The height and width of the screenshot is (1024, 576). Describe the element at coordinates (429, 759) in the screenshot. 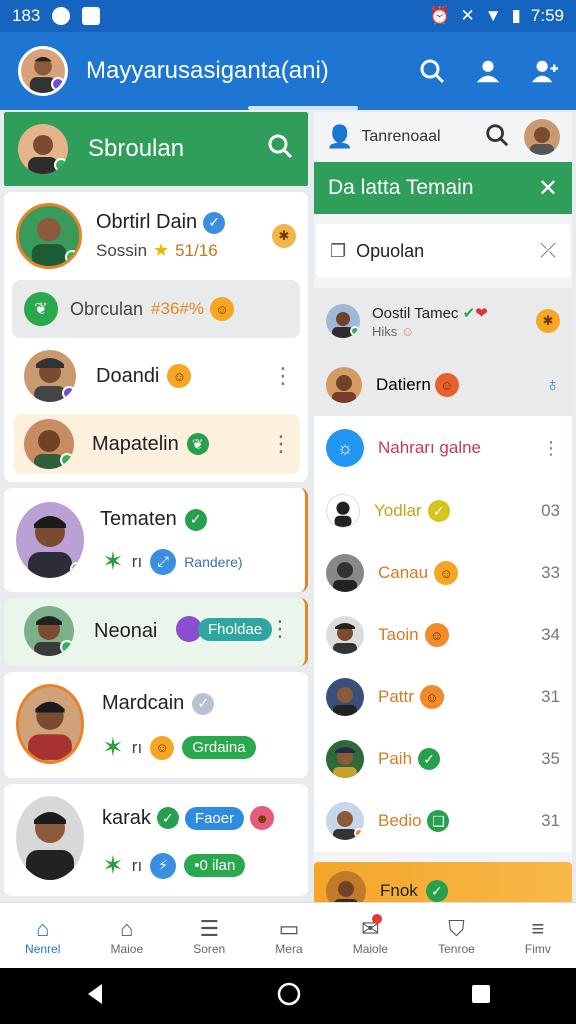

I see `check-icon: ✓` at that location.